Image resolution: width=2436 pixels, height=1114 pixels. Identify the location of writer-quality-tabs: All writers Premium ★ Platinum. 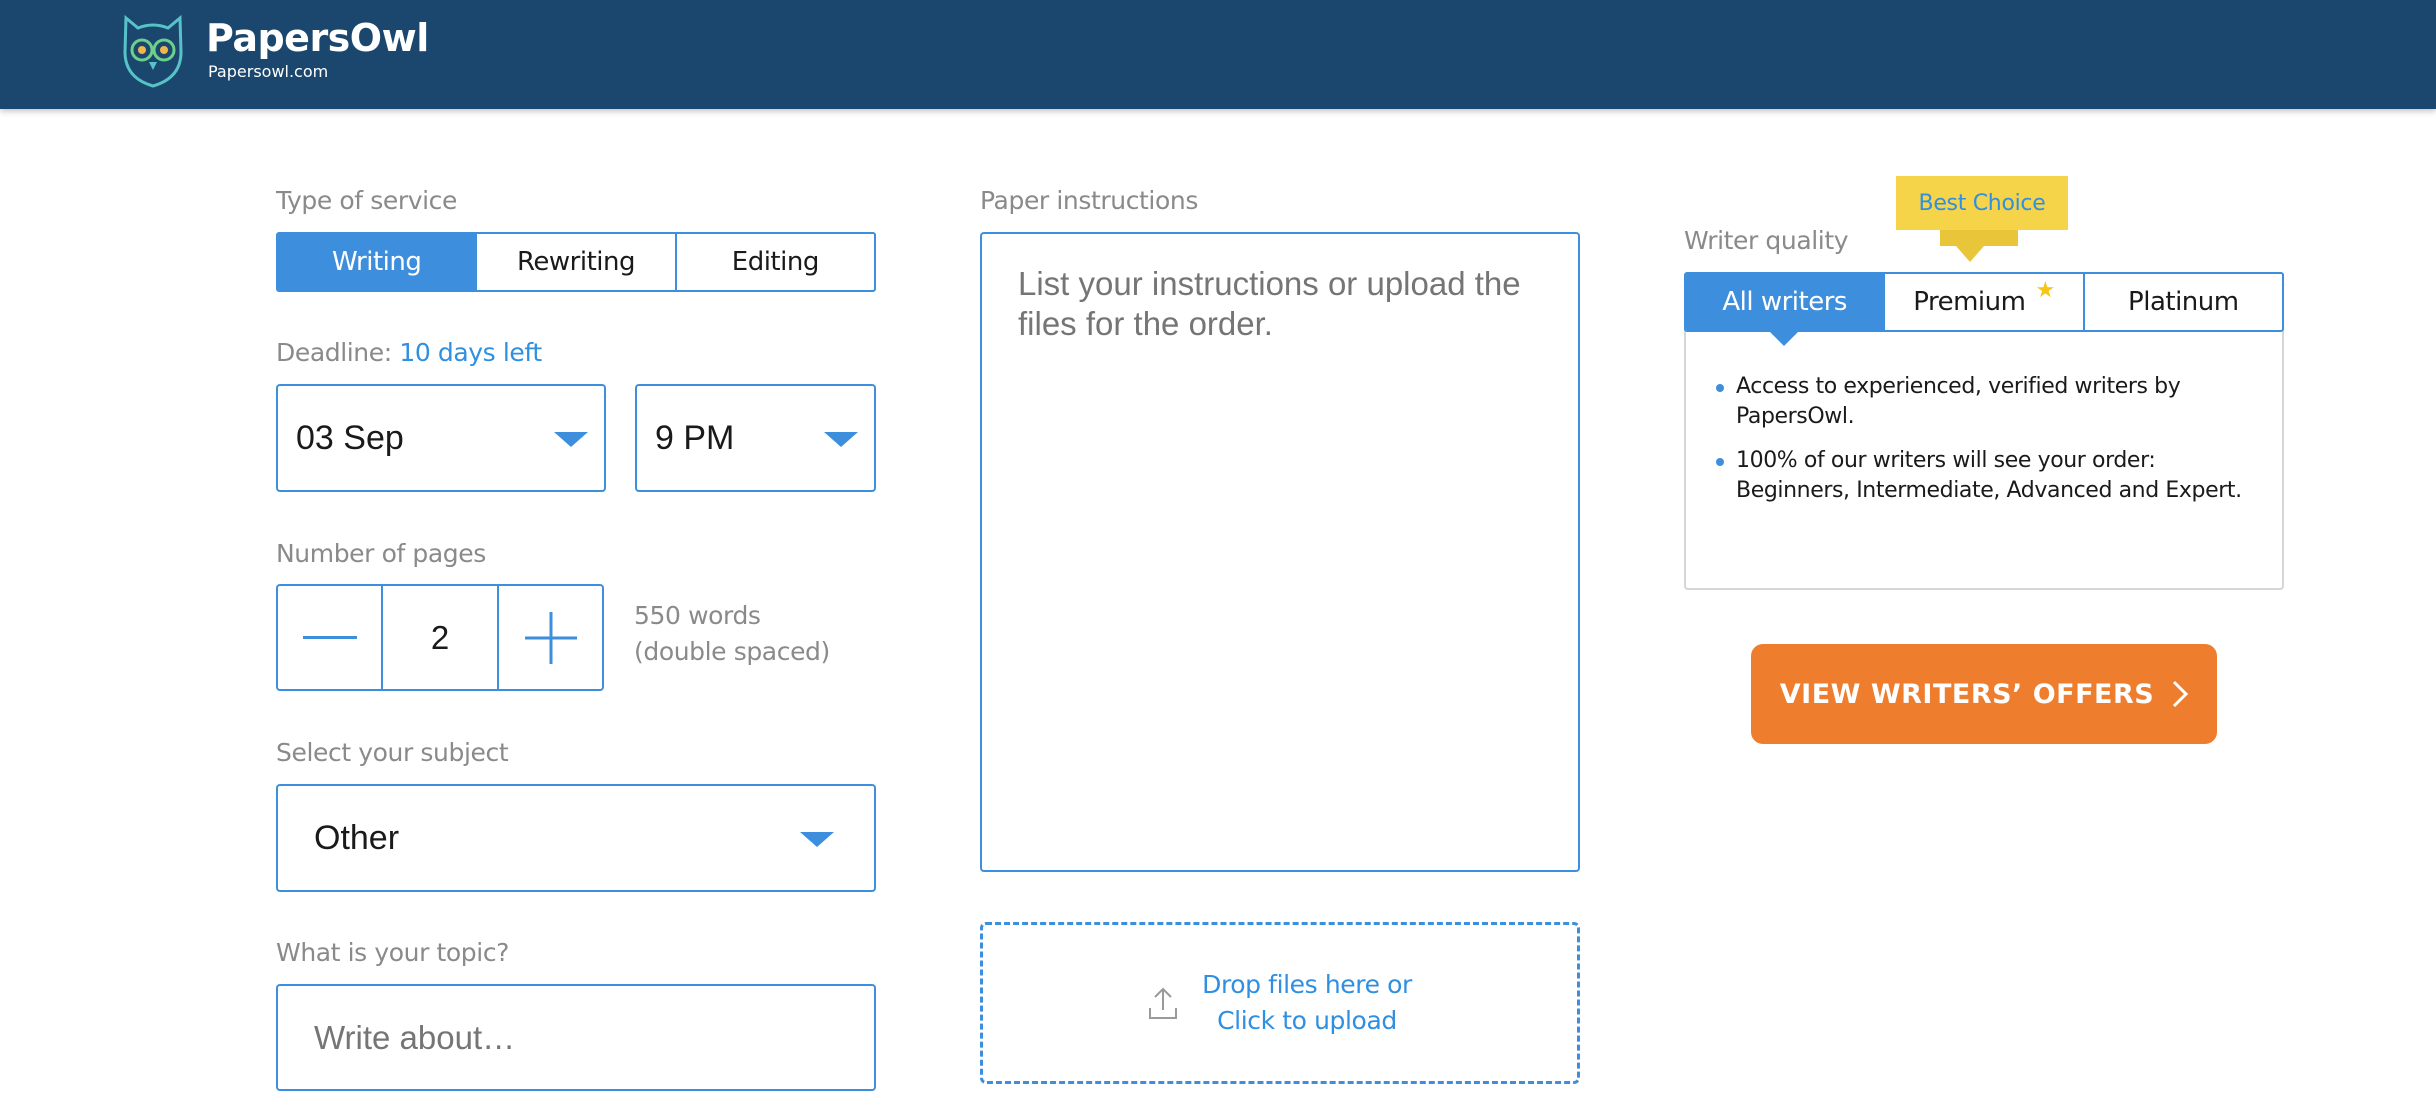
(1984, 302).